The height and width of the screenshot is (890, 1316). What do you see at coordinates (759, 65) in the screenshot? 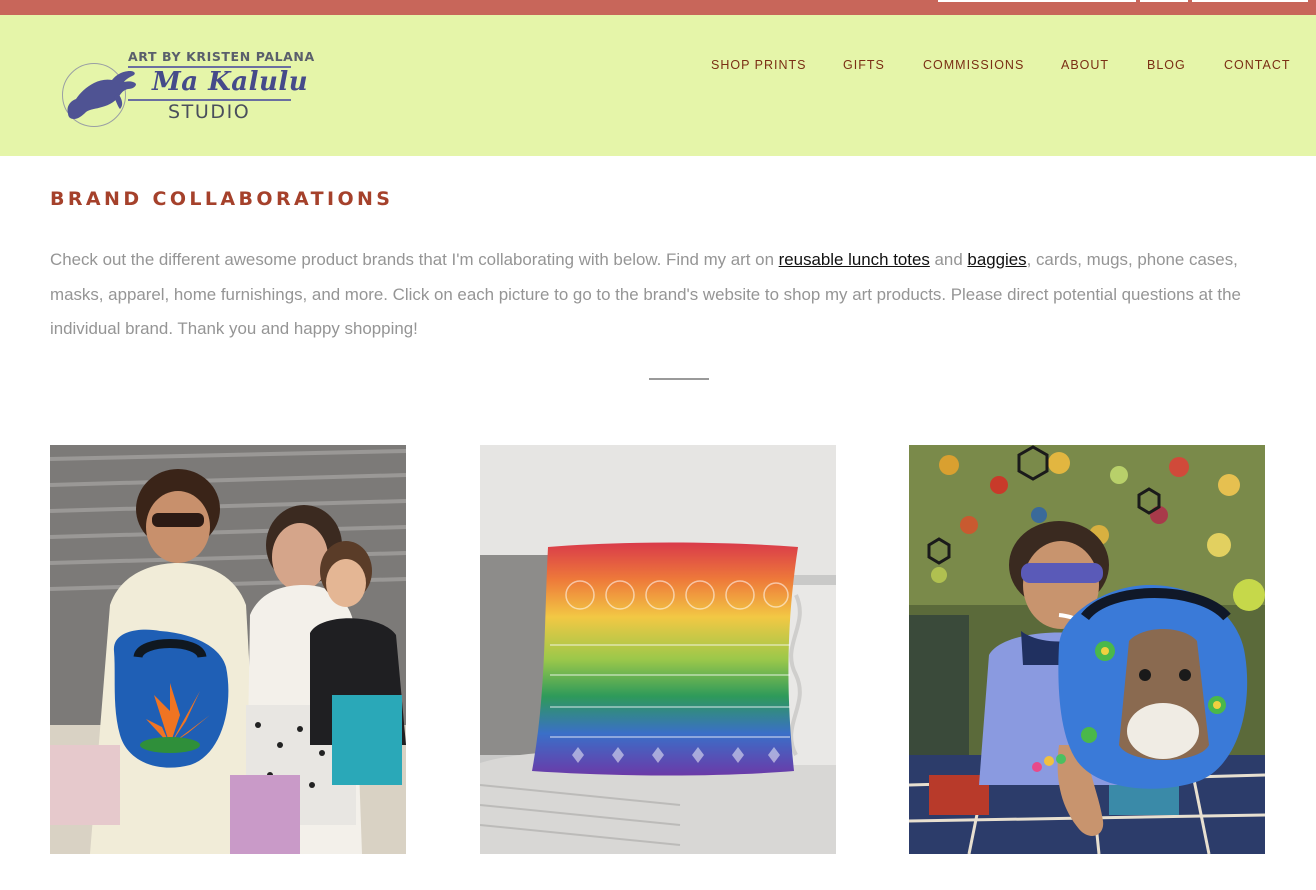
I see `nav-shop-prints: SHOP PRINTS` at bounding box center [759, 65].